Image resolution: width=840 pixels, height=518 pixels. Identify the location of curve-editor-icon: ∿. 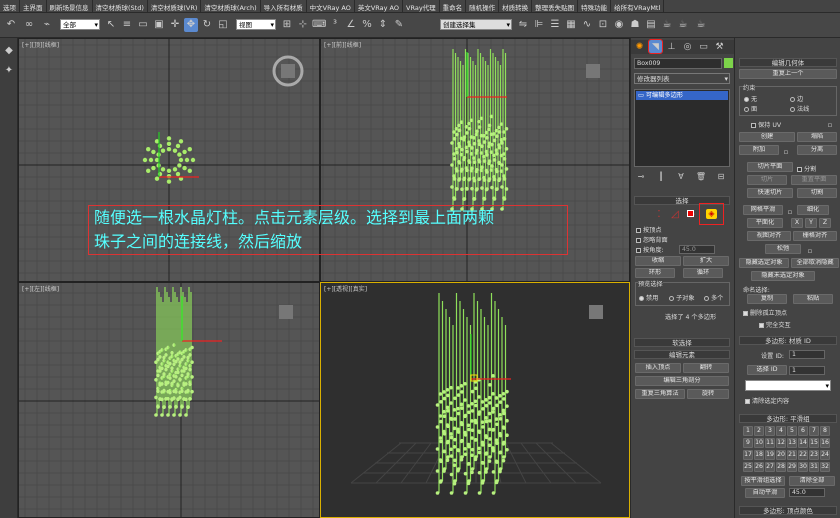
(587, 25).